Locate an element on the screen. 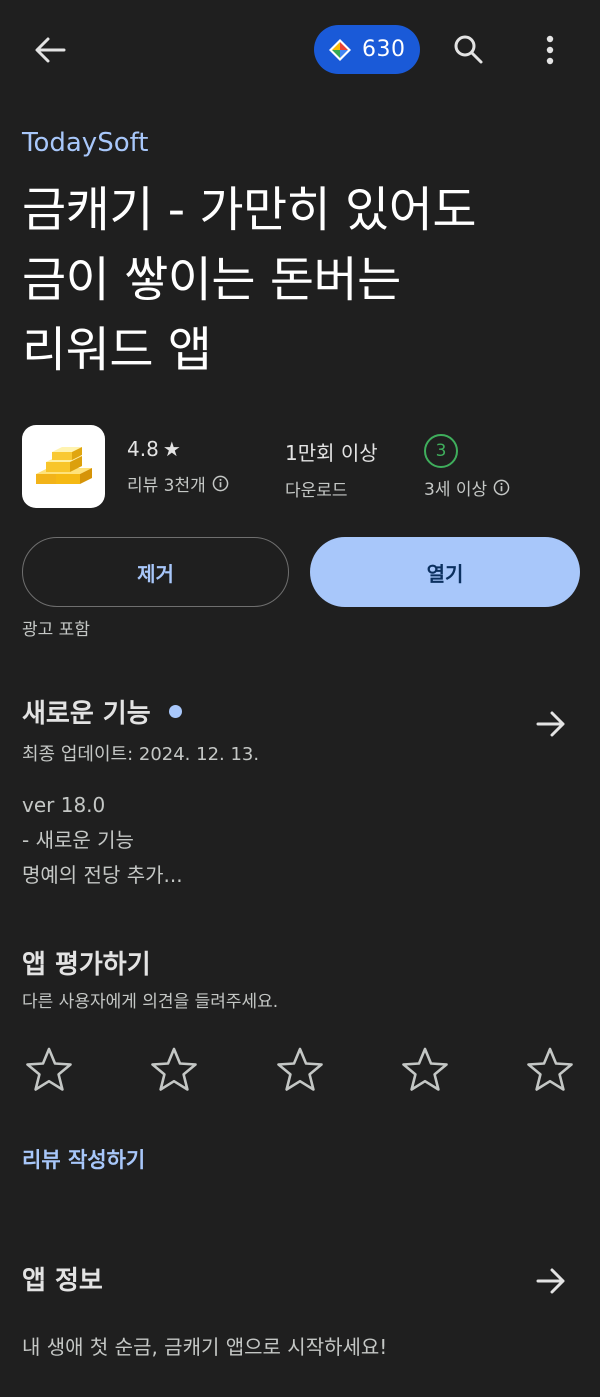  new-indicator-dot is located at coordinates (175, 711).